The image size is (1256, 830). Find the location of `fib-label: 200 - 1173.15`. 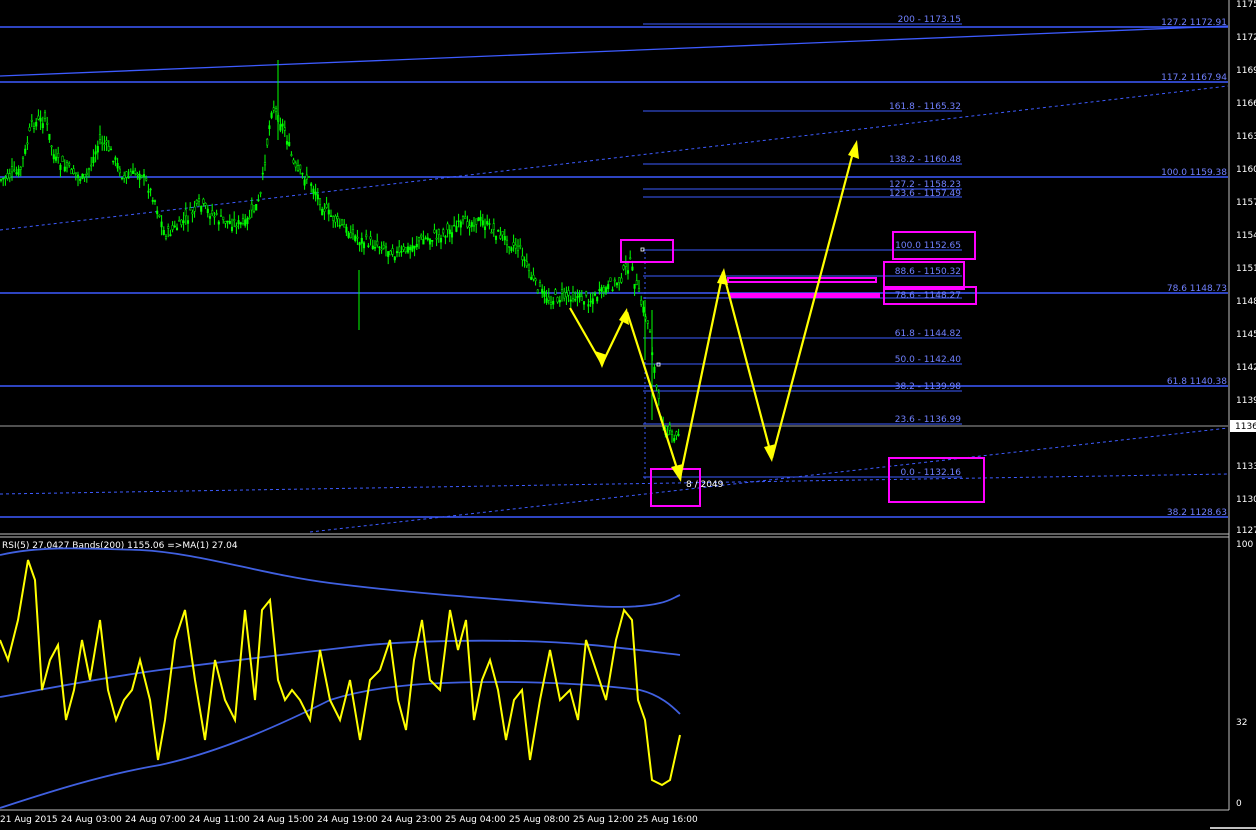

fib-label: 200 - 1173.15 is located at coordinates (929, 20).